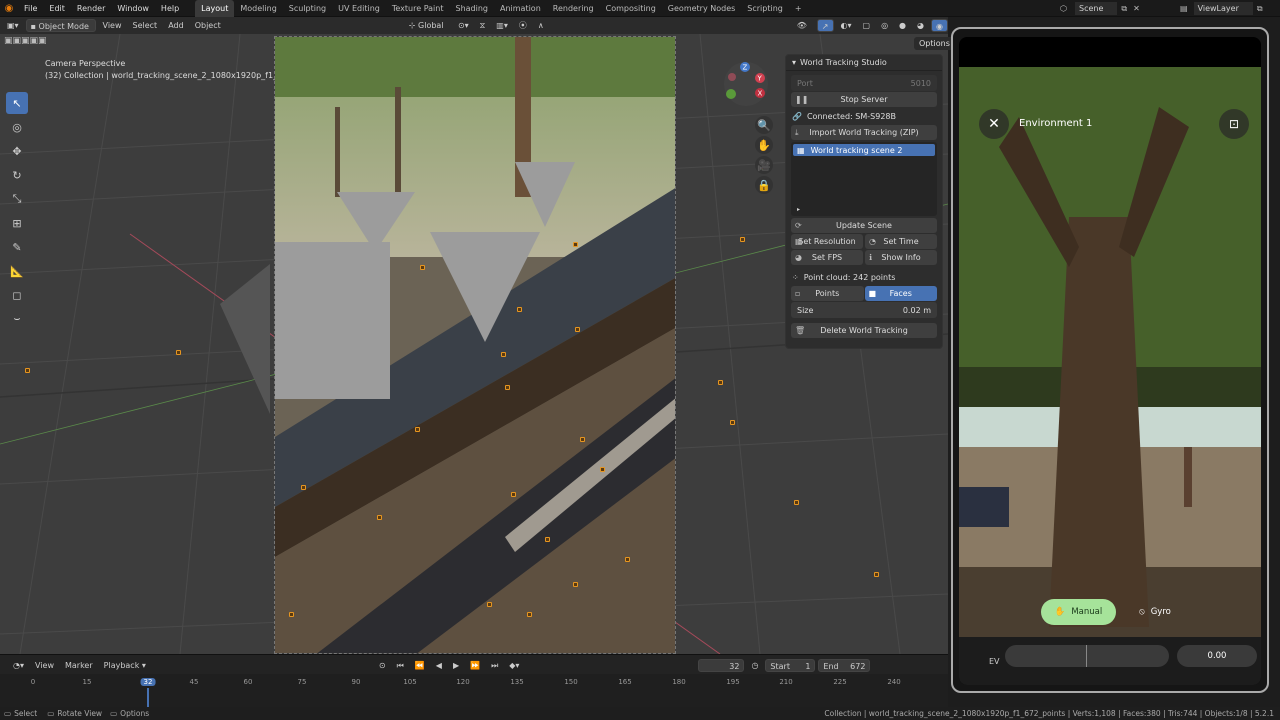  I want to click on transform-tool-icon: ⊞, so click(17, 223).